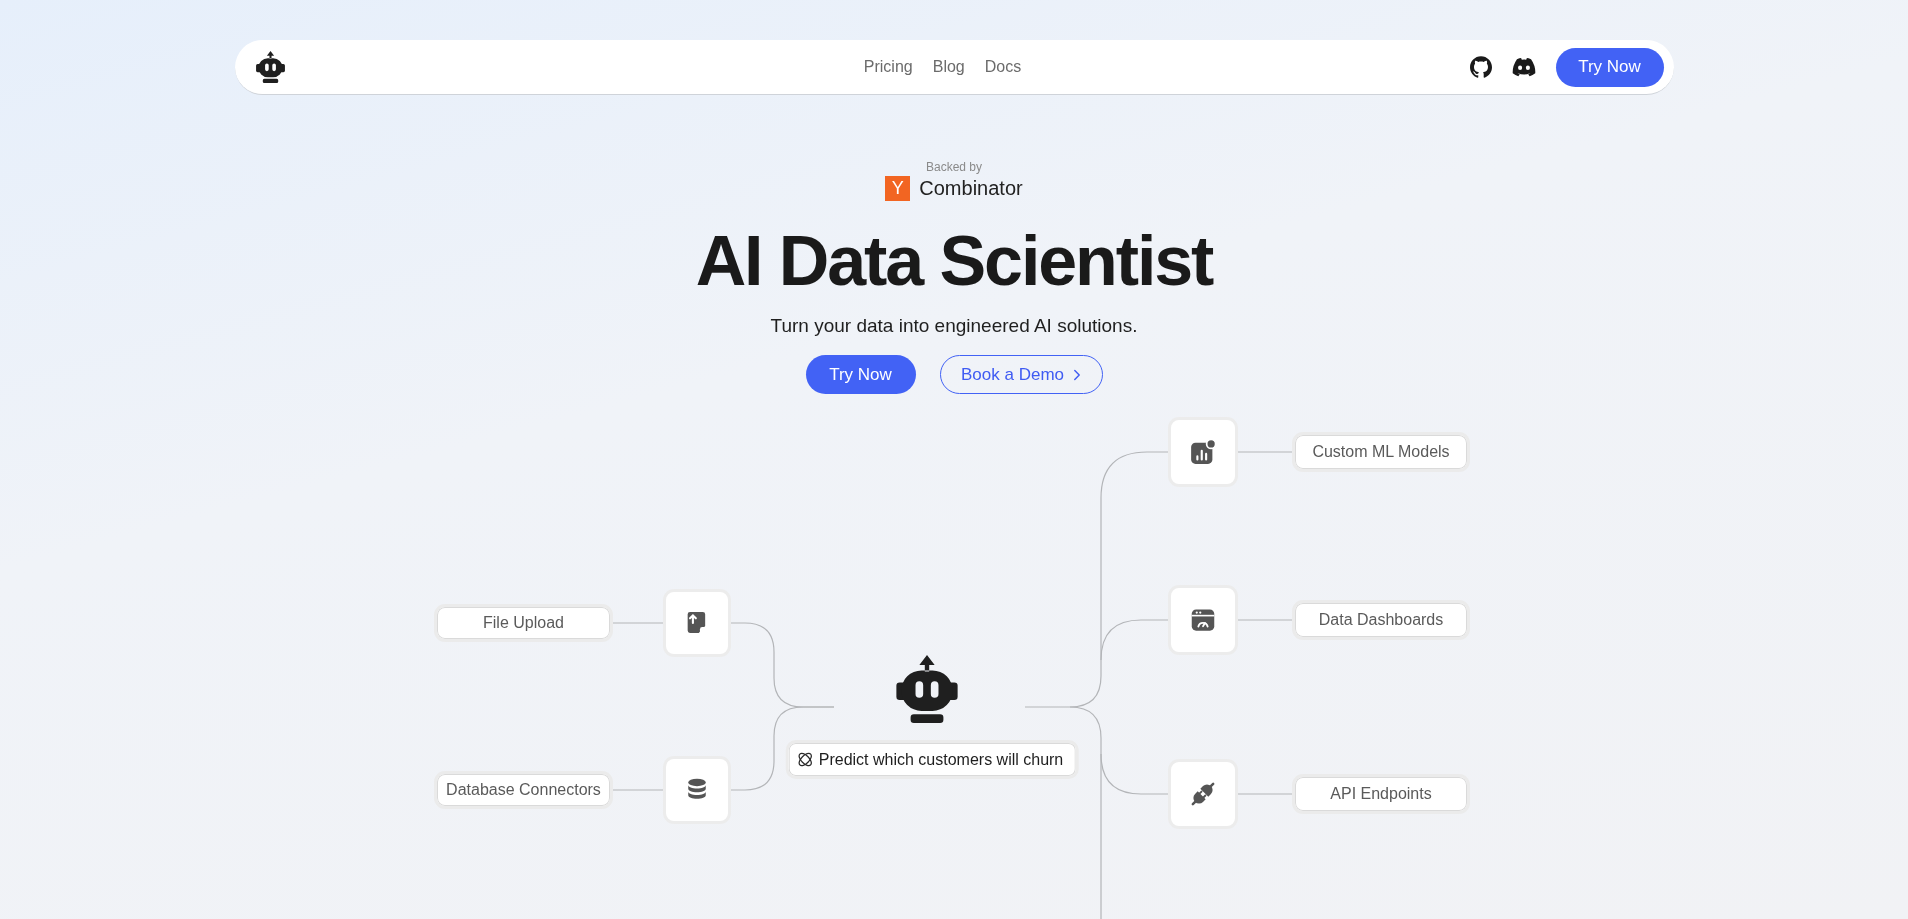 The width and height of the screenshot is (1908, 919). What do you see at coordinates (941, 759) in the screenshot?
I see `prompt-text: Predict which customers will churn` at bounding box center [941, 759].